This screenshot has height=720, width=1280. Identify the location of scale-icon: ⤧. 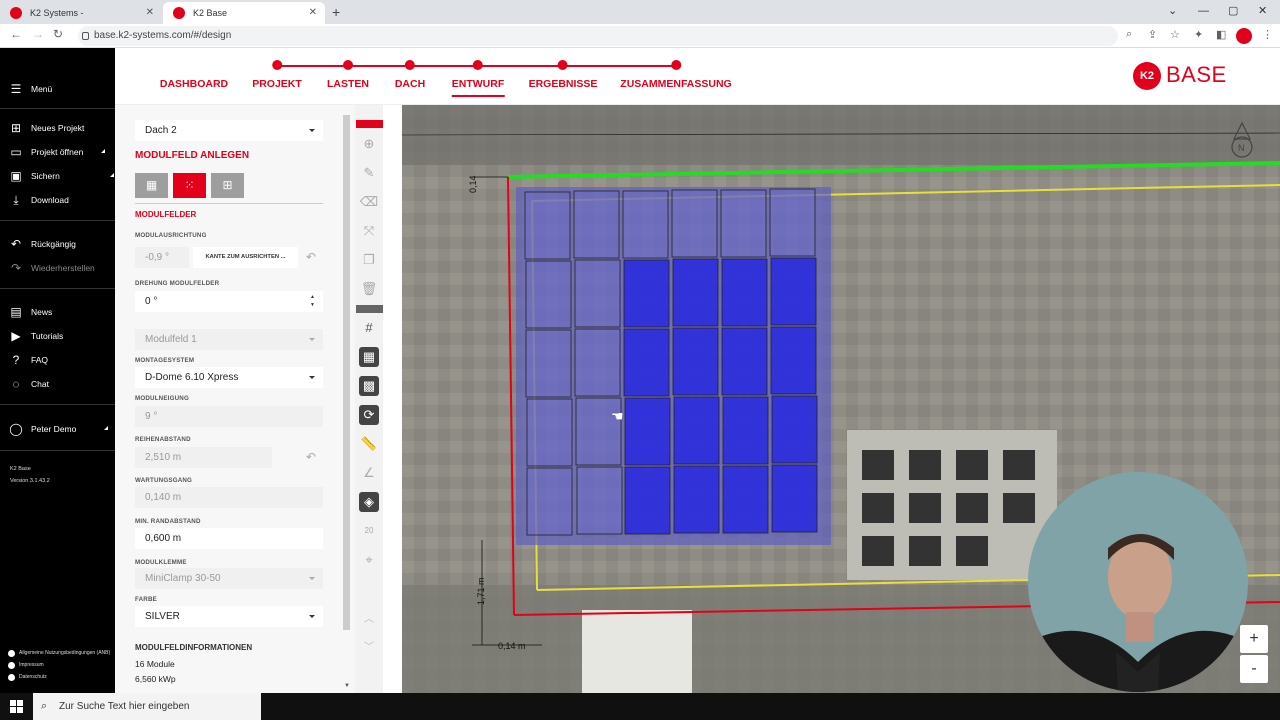
(369, 231).